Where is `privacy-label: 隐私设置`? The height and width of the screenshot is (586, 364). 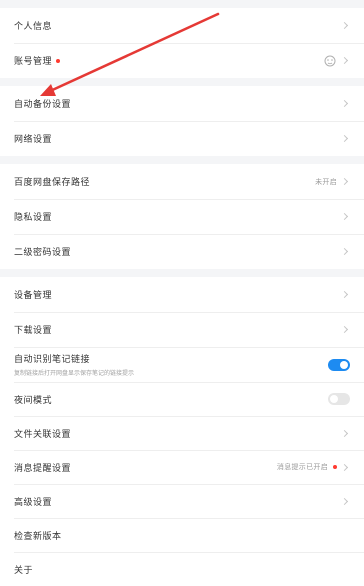
privacy-label: 隐私设置 is located at coordinates (33, 218).